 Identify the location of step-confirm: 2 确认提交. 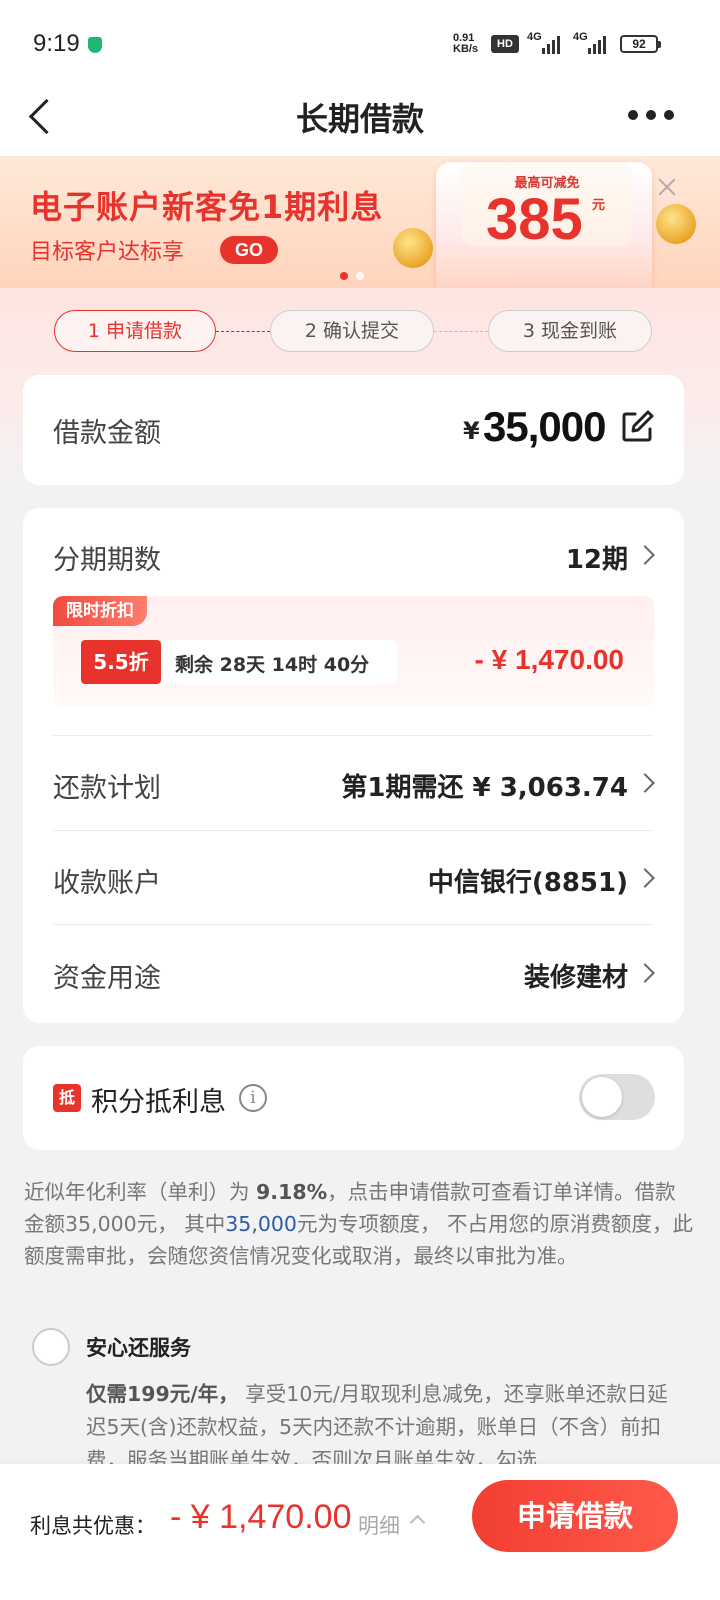
(352, 331).